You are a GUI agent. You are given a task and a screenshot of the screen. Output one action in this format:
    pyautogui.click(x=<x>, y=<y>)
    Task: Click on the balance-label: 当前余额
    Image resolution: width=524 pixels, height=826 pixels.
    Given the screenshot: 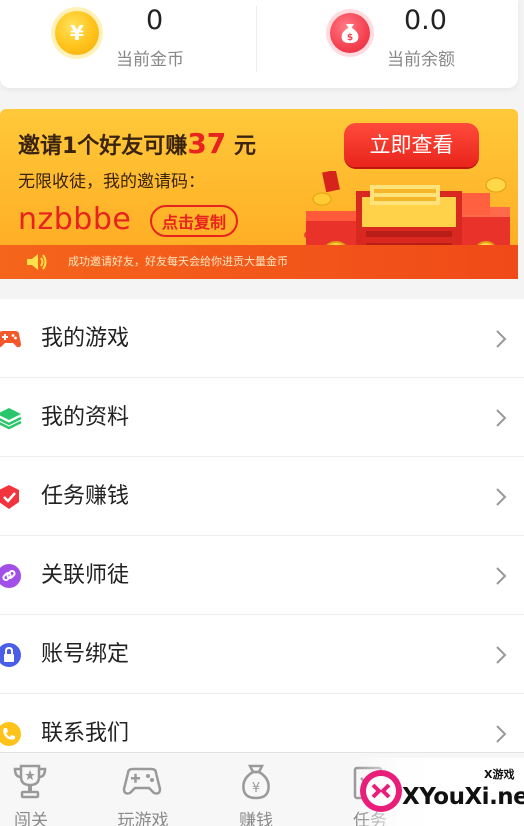 What is the action you would take?
    pyautogui.click(x=421, y=60)
    